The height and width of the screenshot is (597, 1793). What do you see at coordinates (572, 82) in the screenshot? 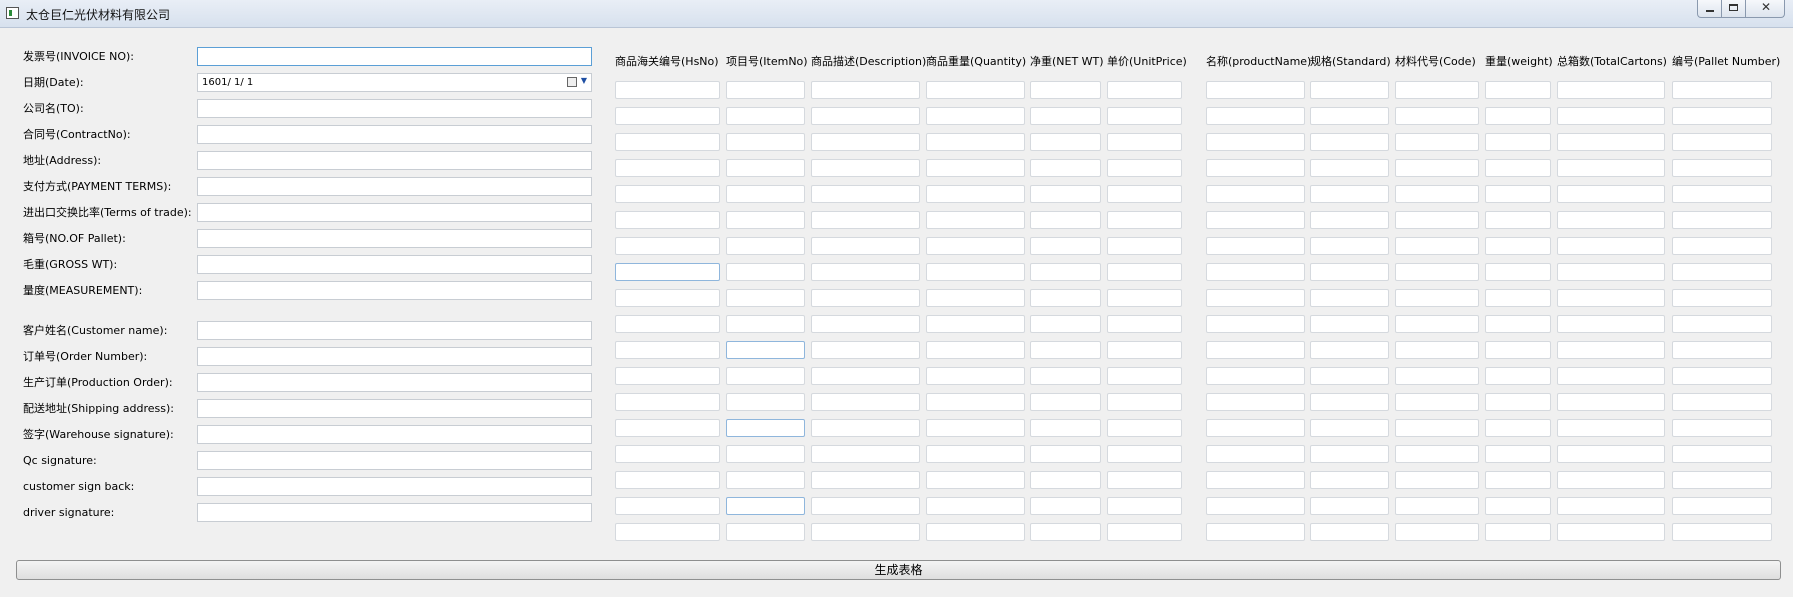
I see `calendar-icon` at bounding box center [572, 82].